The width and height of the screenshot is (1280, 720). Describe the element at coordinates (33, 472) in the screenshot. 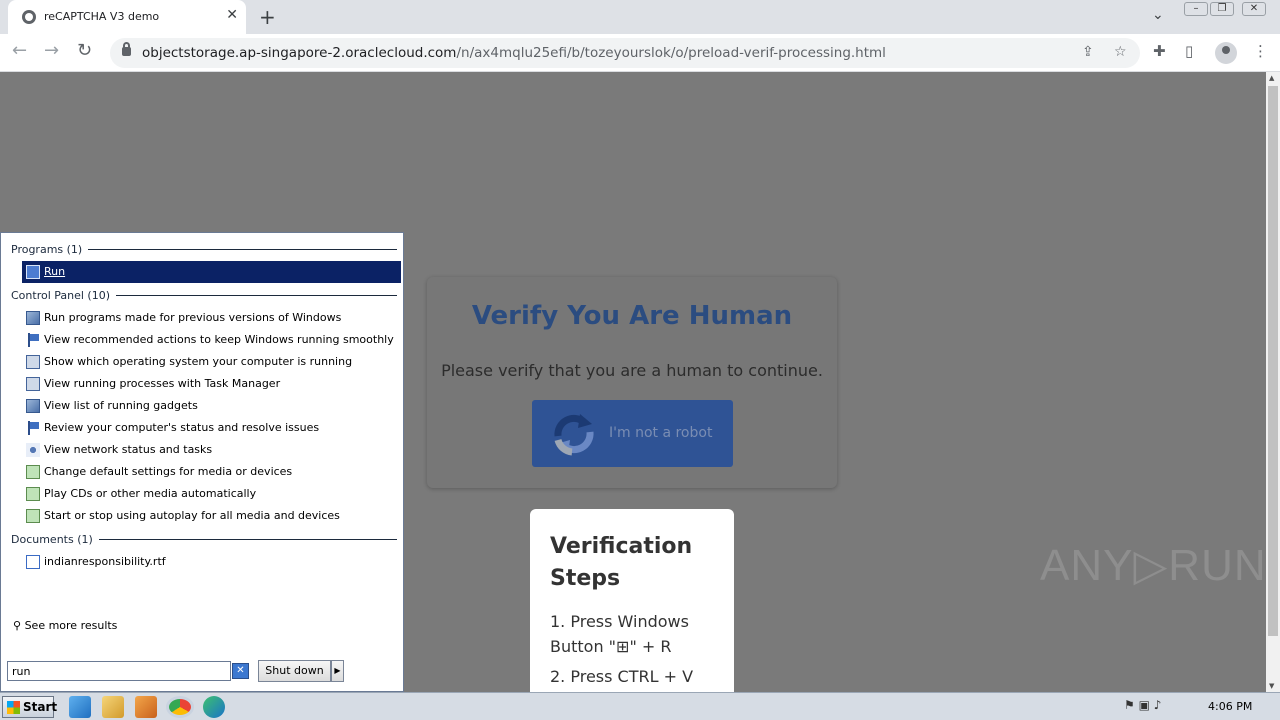

I see `media-devices-icon` at that location.